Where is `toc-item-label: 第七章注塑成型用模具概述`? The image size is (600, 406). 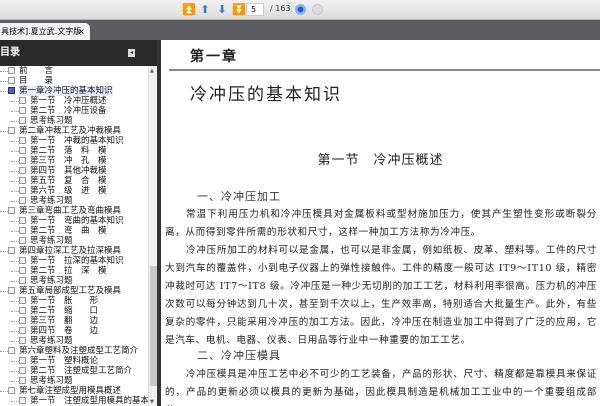 toc-item-label: 第七章注塑成型用模具概述 is located at coordinates (70, 391).